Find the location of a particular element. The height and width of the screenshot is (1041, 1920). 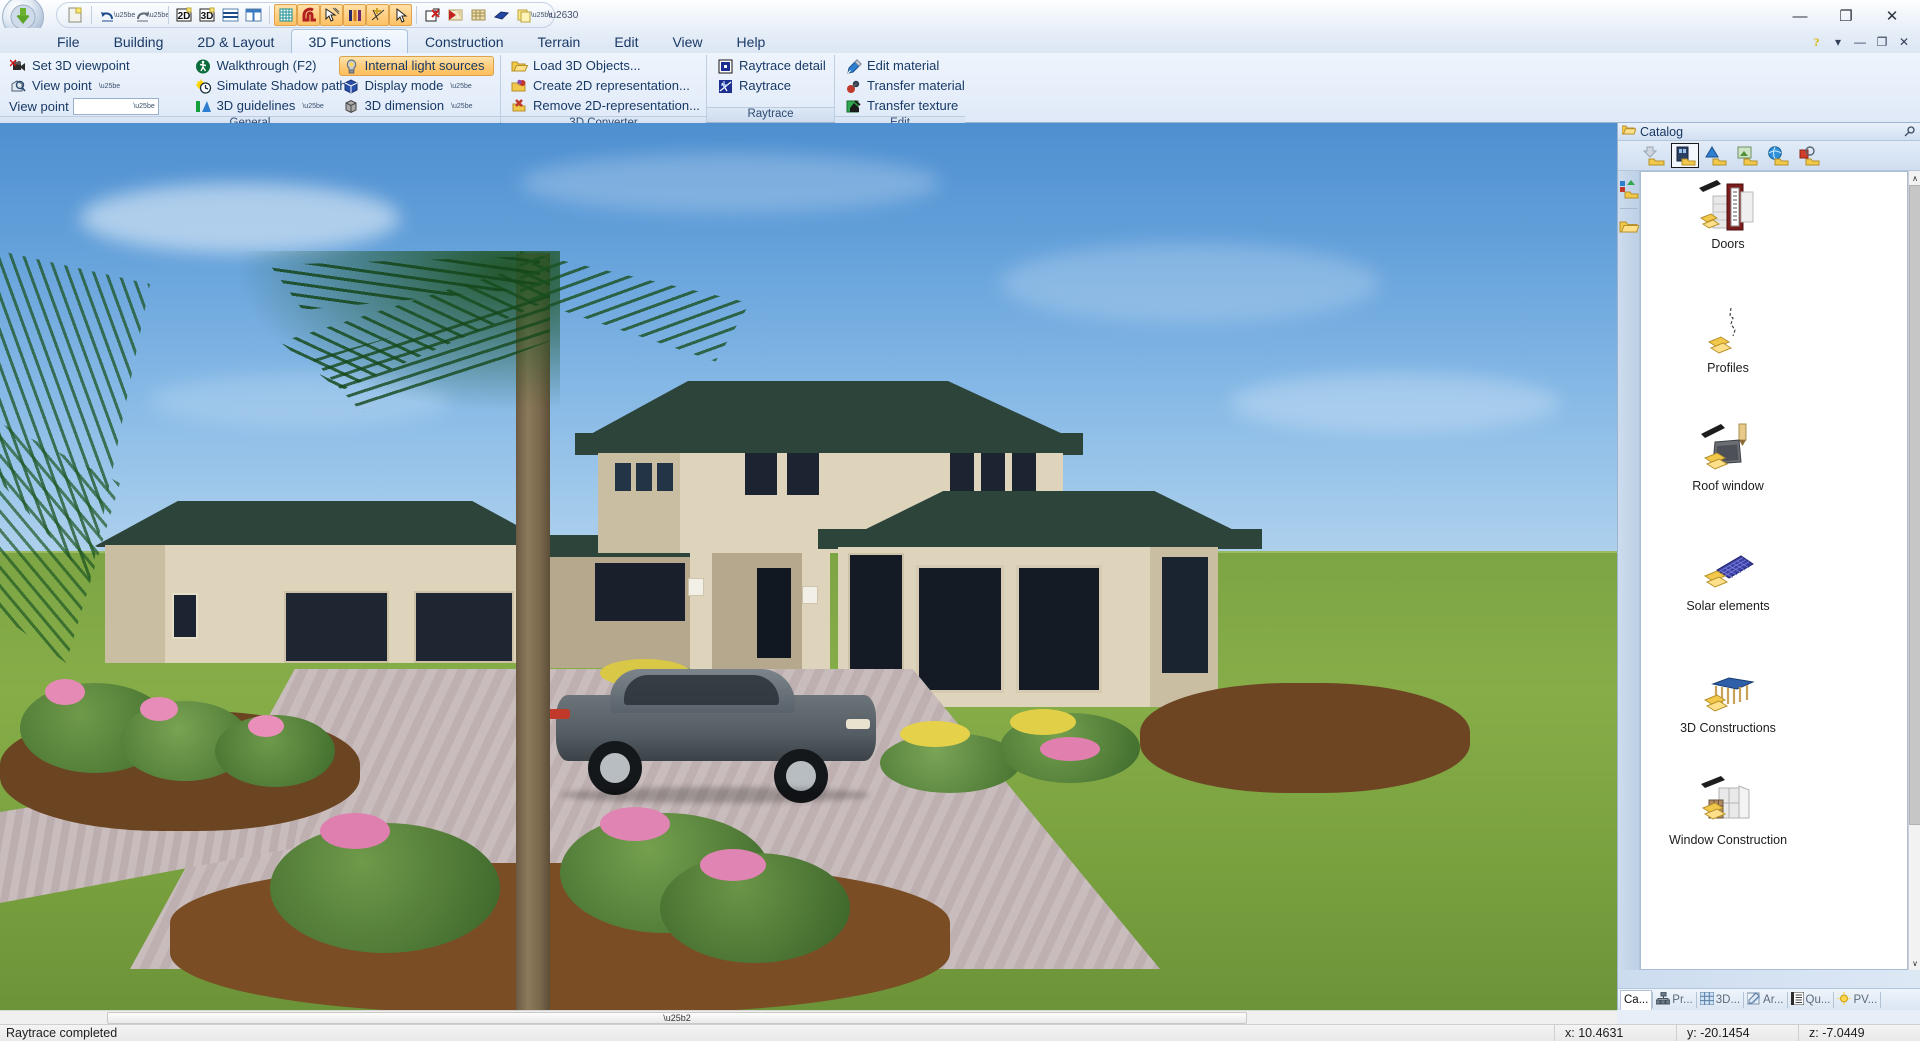

split-vertical-icon is located at coordinates (253, 15).